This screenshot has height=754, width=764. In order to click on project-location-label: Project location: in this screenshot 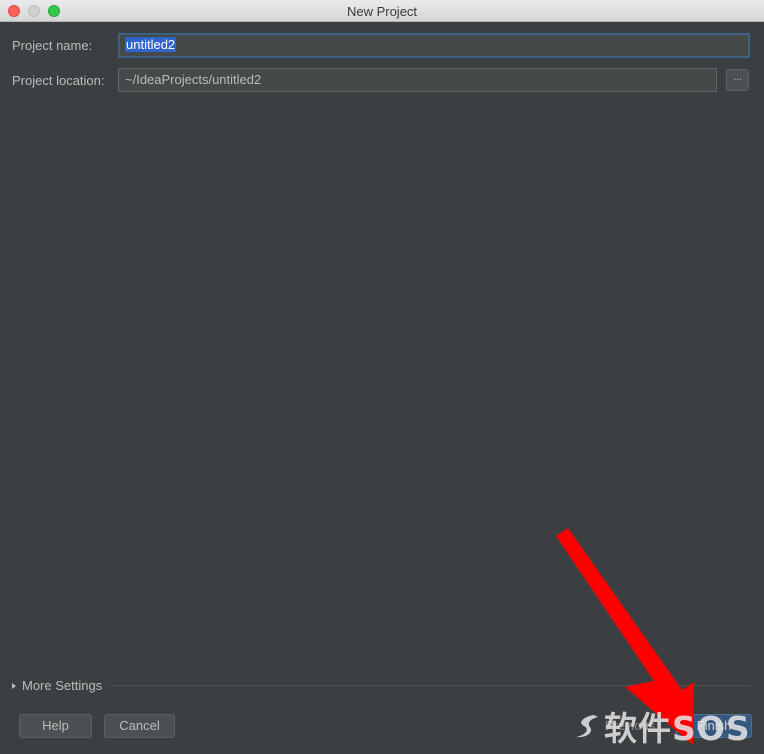, I will do `click(58, 80)`.